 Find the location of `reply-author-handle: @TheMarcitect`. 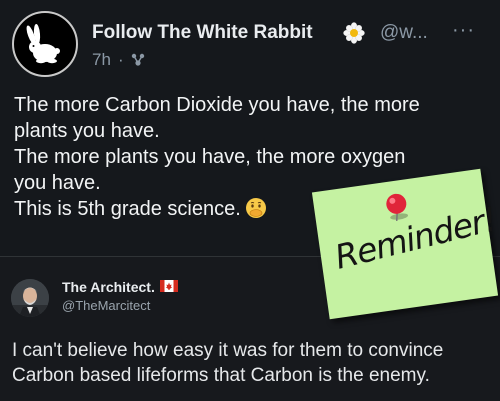

reply-author-handle: @TheMarcitect is located at coordinates (106, 305).